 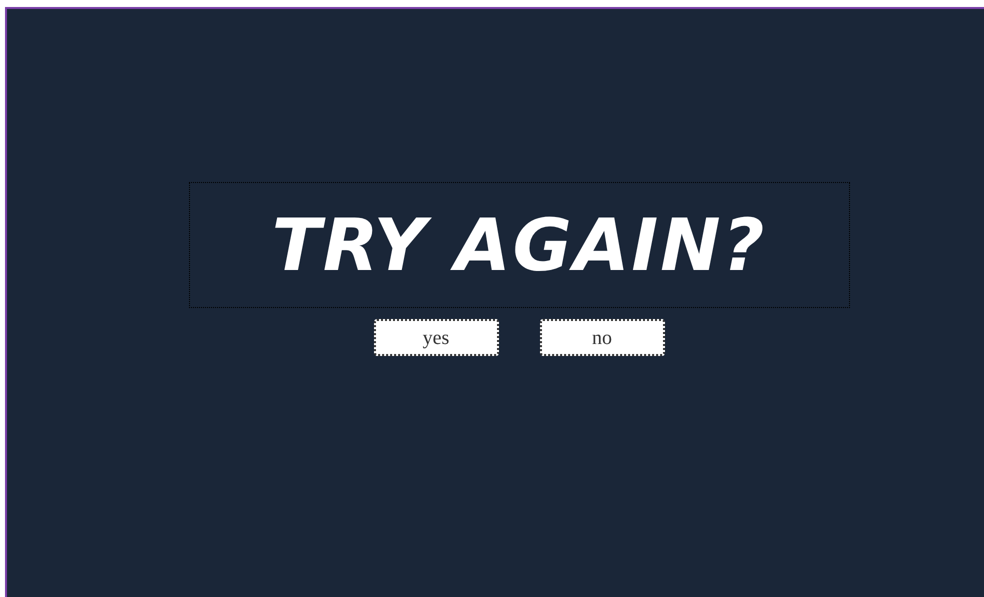 I want to click on answer-button: no, so click(x=602, y=337).